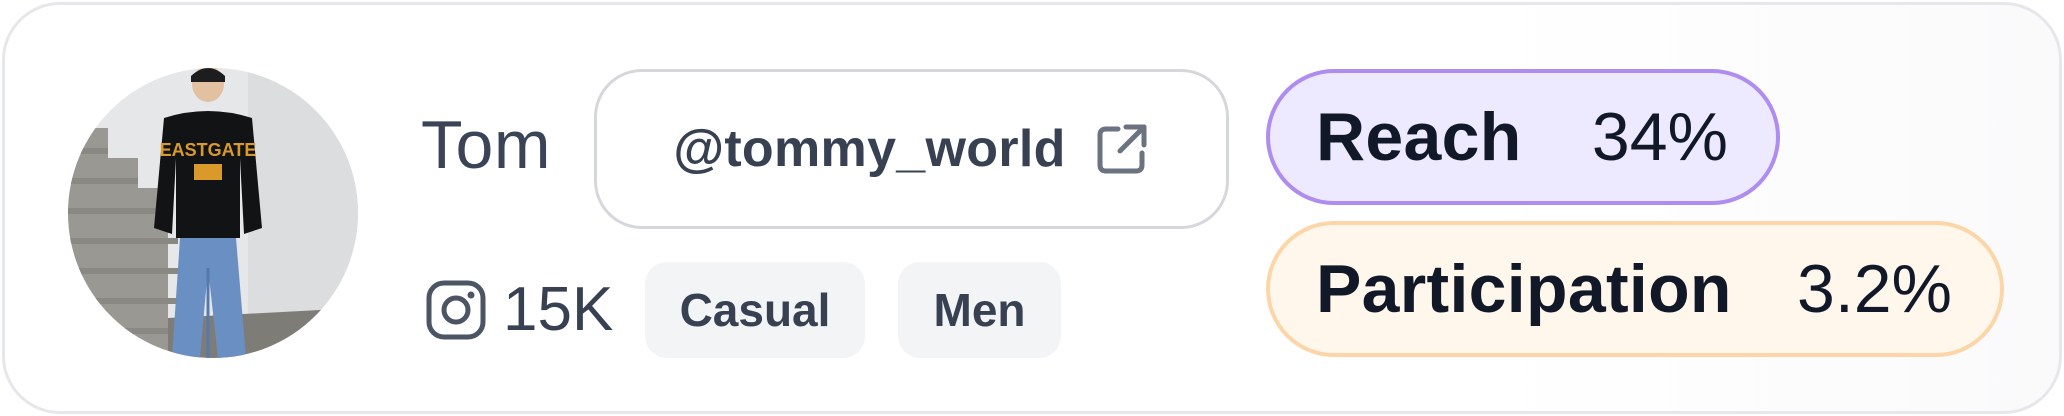 The width and height of the screenshot is (2064, 416). Describe the element at coordinates (1874, 289) in the screenshot. I see `participation-value: 3.2%` at that location.